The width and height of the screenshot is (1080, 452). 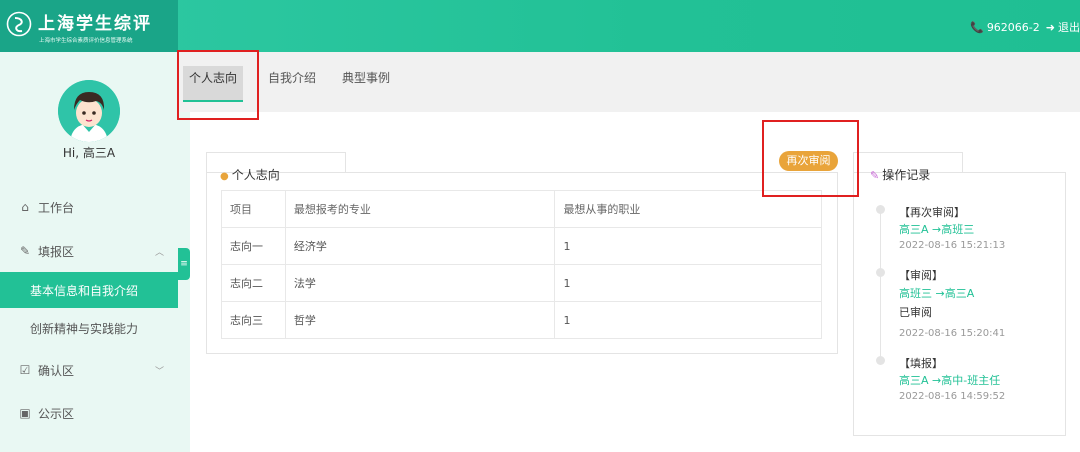 I want to click on avatar, so click(x=89, y=111).